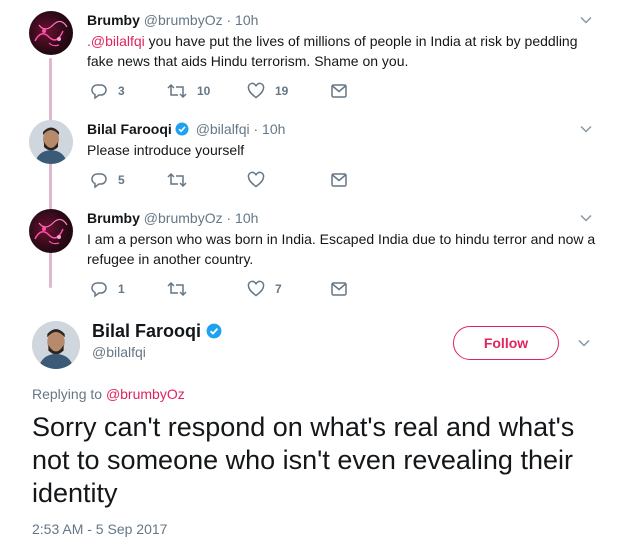 The image size is (619, 547). I want to click on like-button: 7, so click(264, 289).